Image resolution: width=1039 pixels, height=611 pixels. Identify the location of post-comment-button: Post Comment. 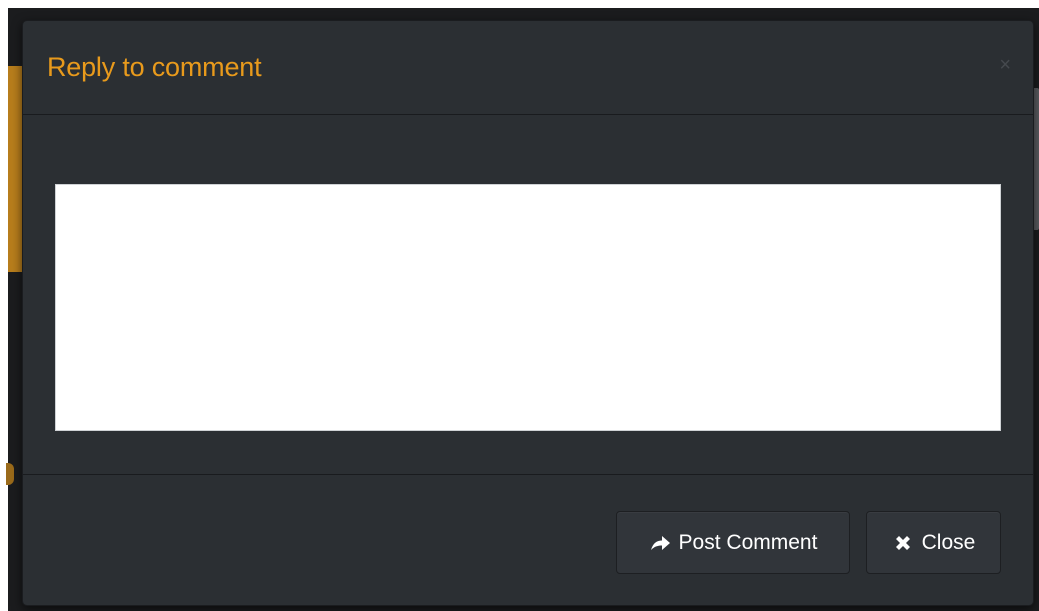
(733, 542).